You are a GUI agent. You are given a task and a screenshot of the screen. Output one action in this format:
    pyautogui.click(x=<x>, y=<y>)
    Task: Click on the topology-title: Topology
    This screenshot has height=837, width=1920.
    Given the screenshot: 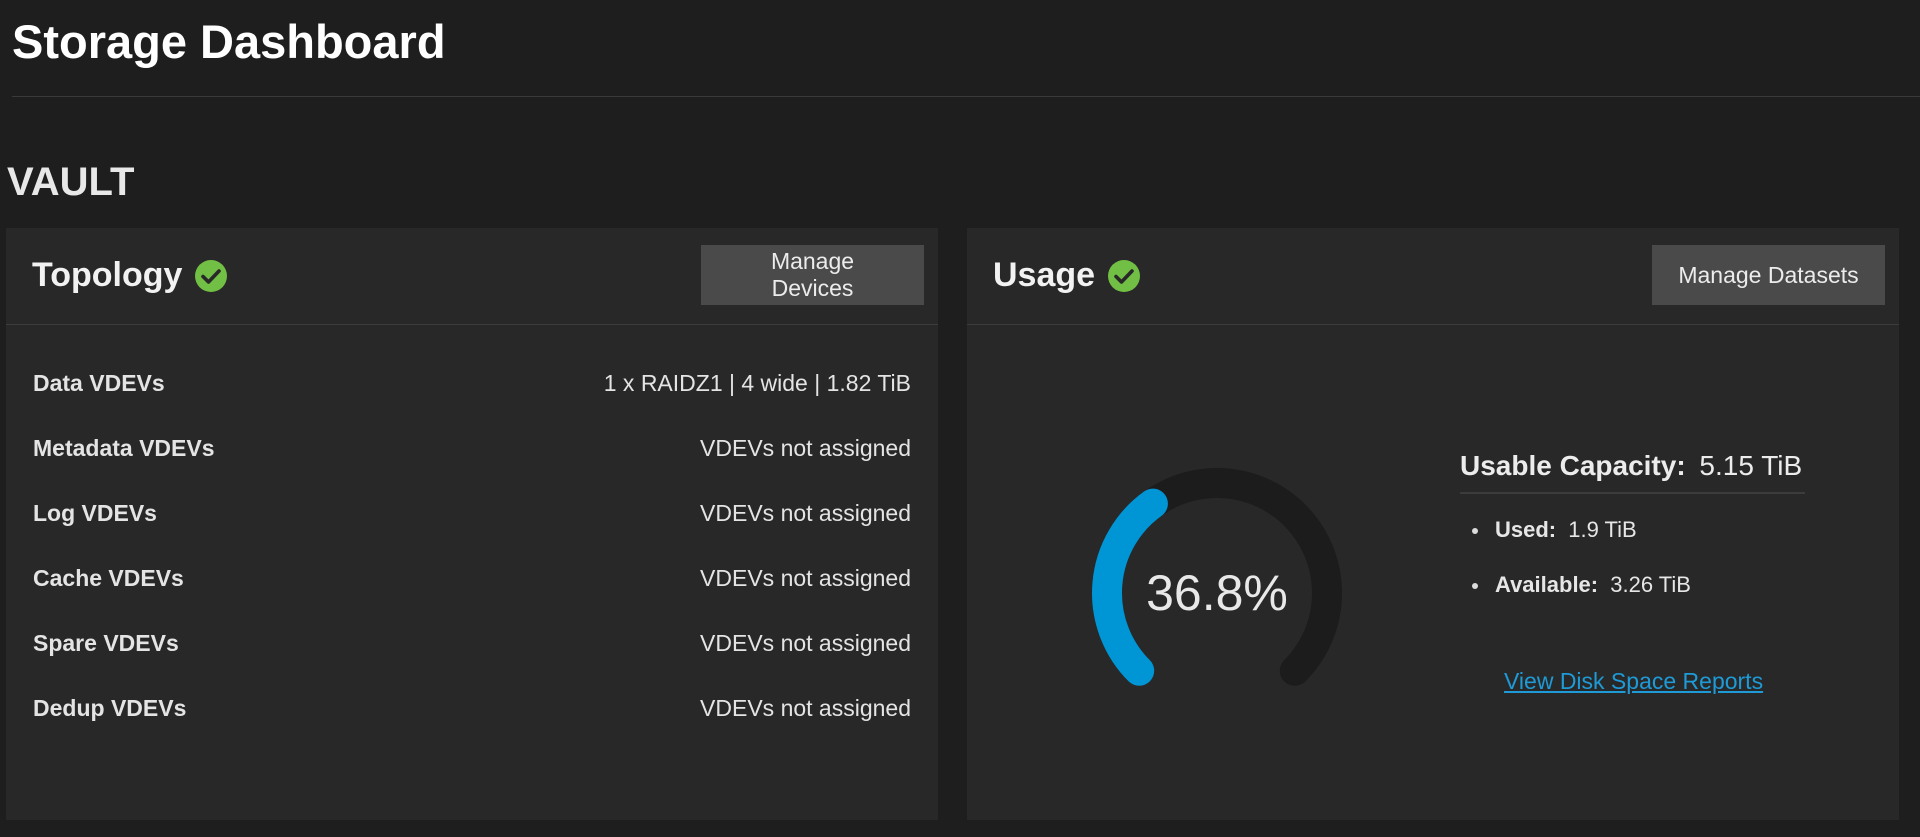 What is the action you would take?
    pyautogui.click(x=130, y=275)
    